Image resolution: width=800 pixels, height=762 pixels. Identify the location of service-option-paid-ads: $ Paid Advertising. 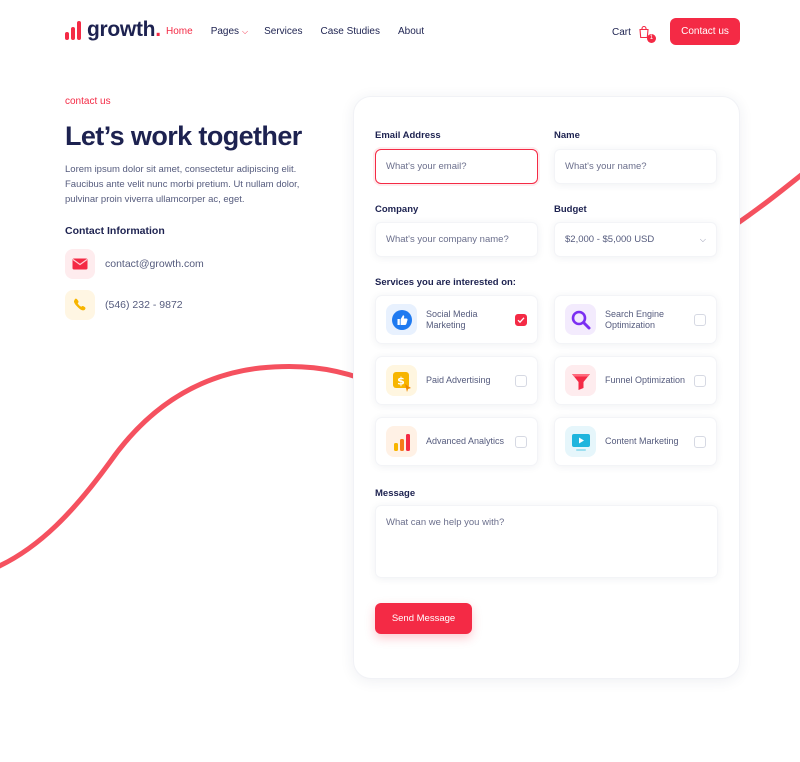
(456, 380).